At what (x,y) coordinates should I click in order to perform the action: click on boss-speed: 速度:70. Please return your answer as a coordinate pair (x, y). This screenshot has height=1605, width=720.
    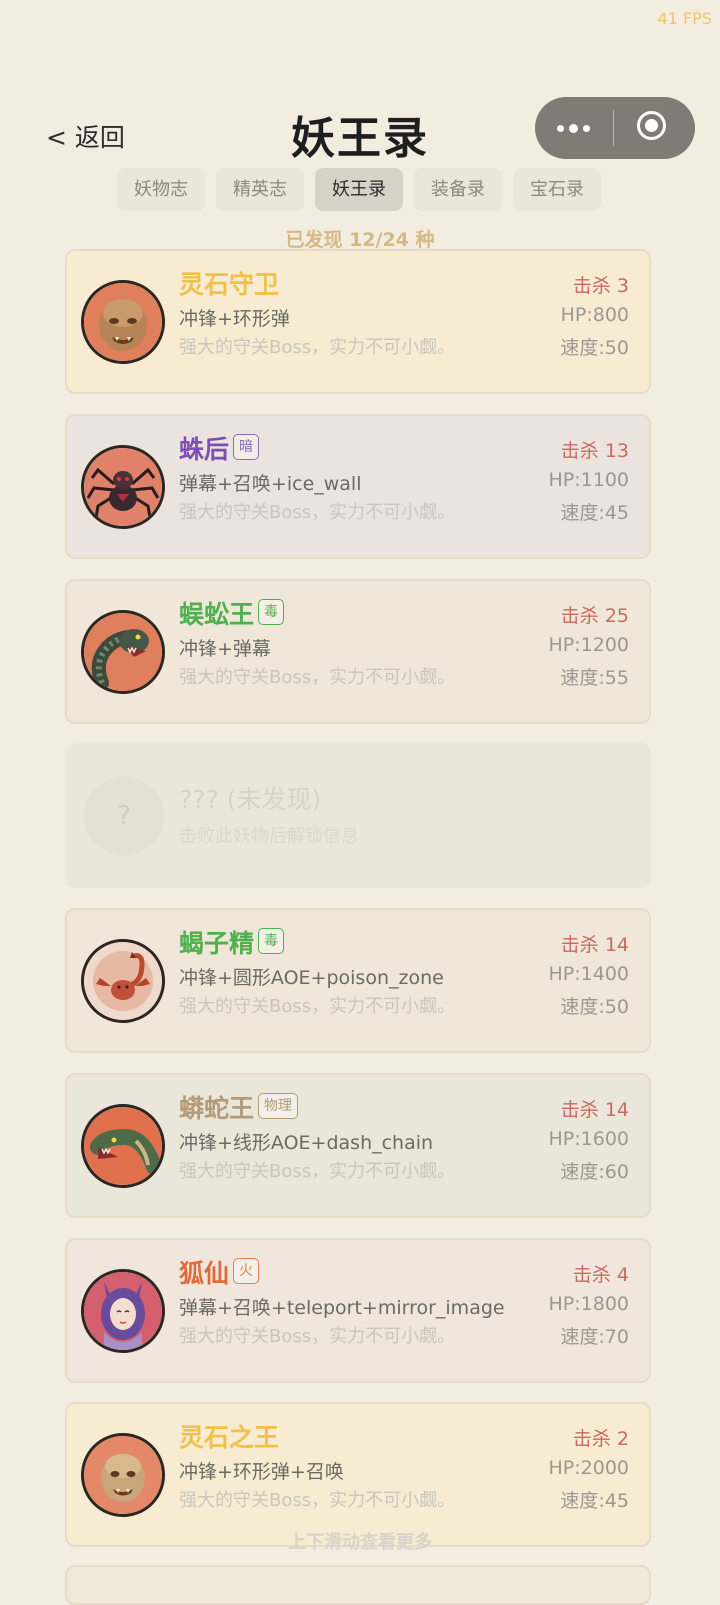
    Looking at the image, I should click on (594, 1337).